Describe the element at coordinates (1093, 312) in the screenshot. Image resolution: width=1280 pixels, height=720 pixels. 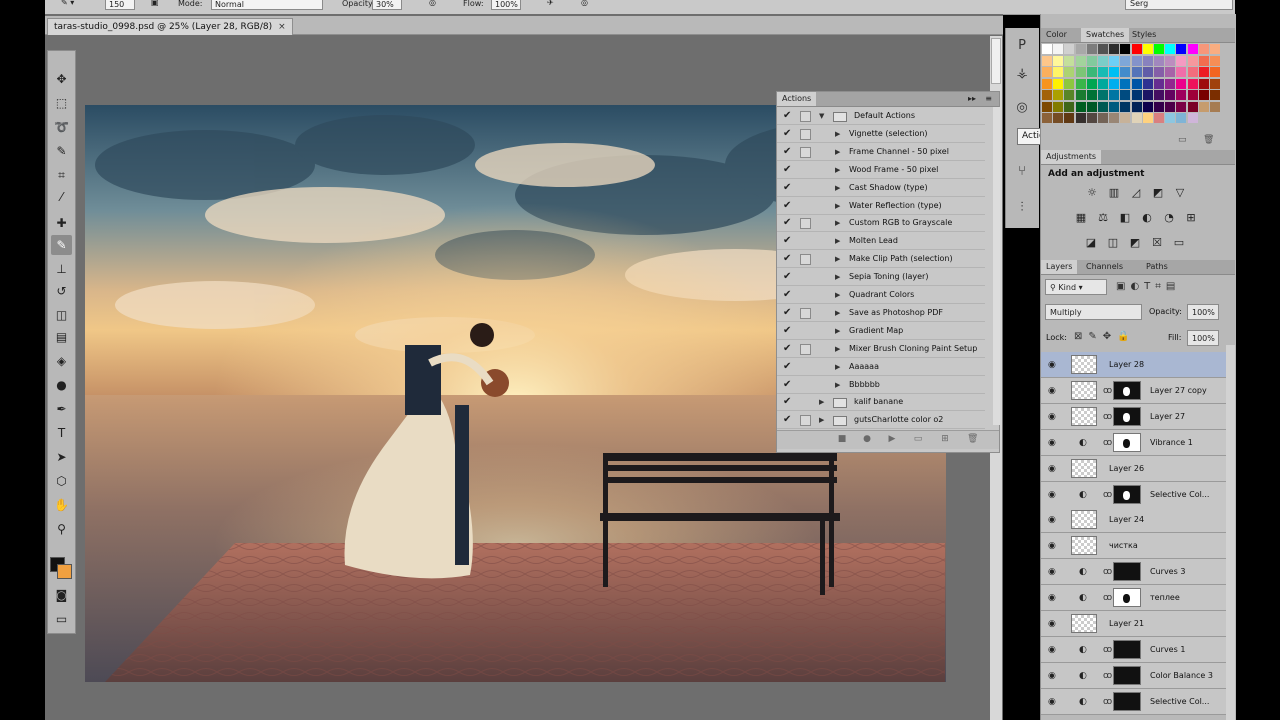
I see `blend-mode-select: Multiply` at that location.